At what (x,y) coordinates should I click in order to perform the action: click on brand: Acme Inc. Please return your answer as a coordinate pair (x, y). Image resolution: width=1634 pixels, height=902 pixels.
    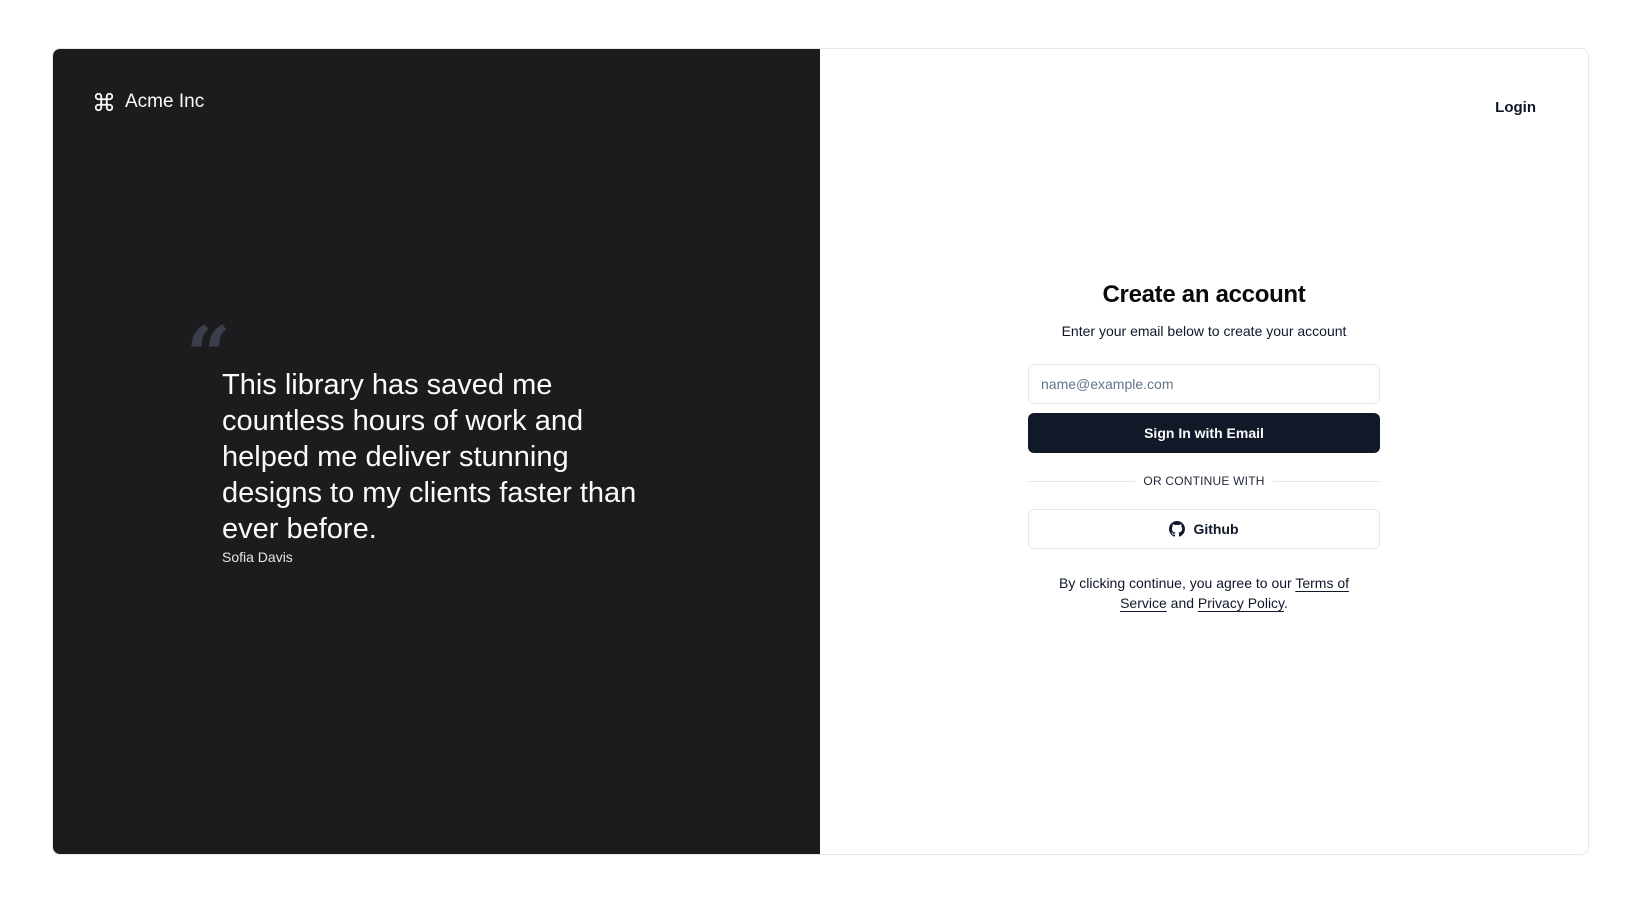
    Looking at the image, I should click on (148, 102).